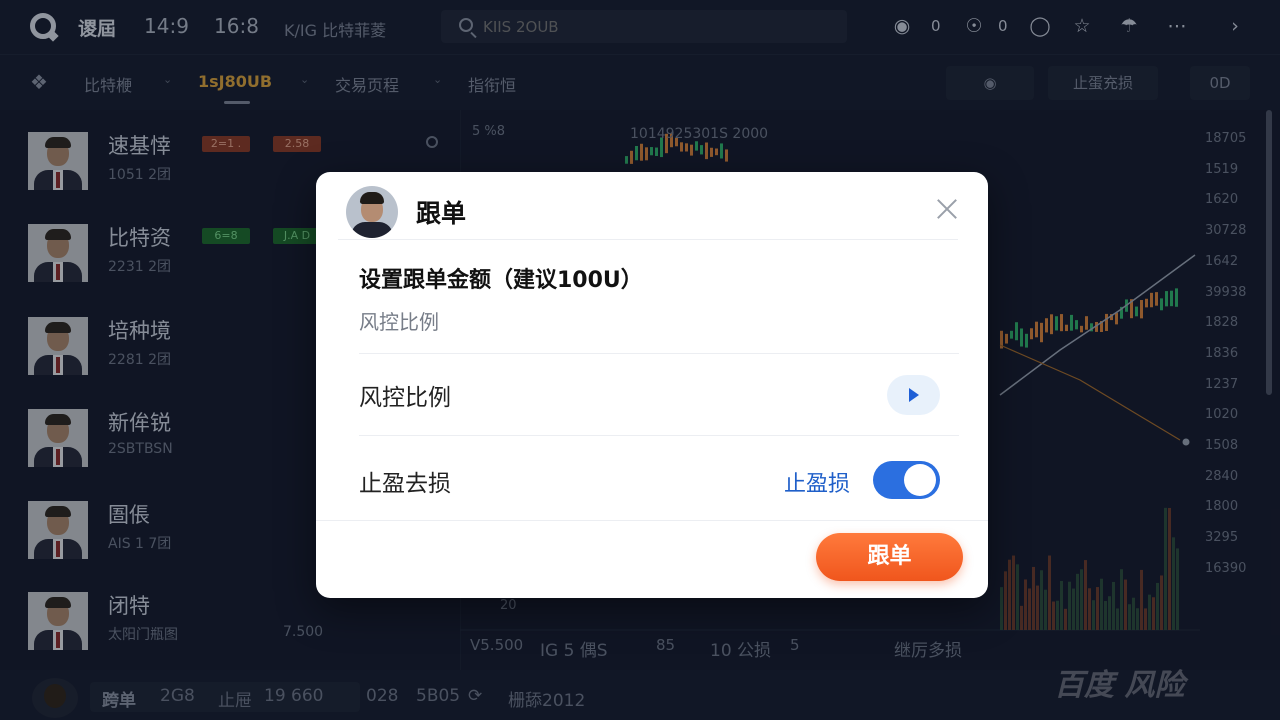  Describe the element at coordinates (441, 213) in the screenshot. I see `dialog-title: 跟单` at that location.